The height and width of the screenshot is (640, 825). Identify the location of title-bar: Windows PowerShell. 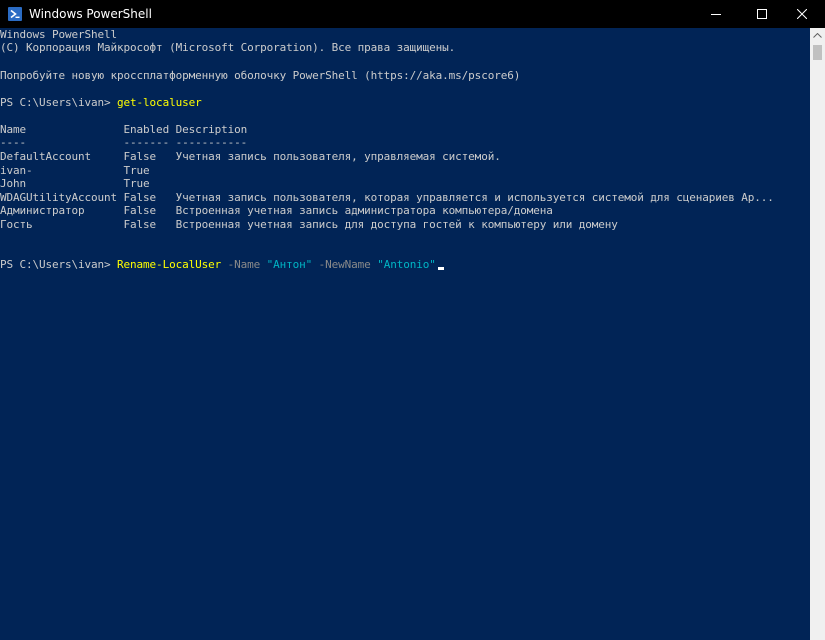
(412, 14).